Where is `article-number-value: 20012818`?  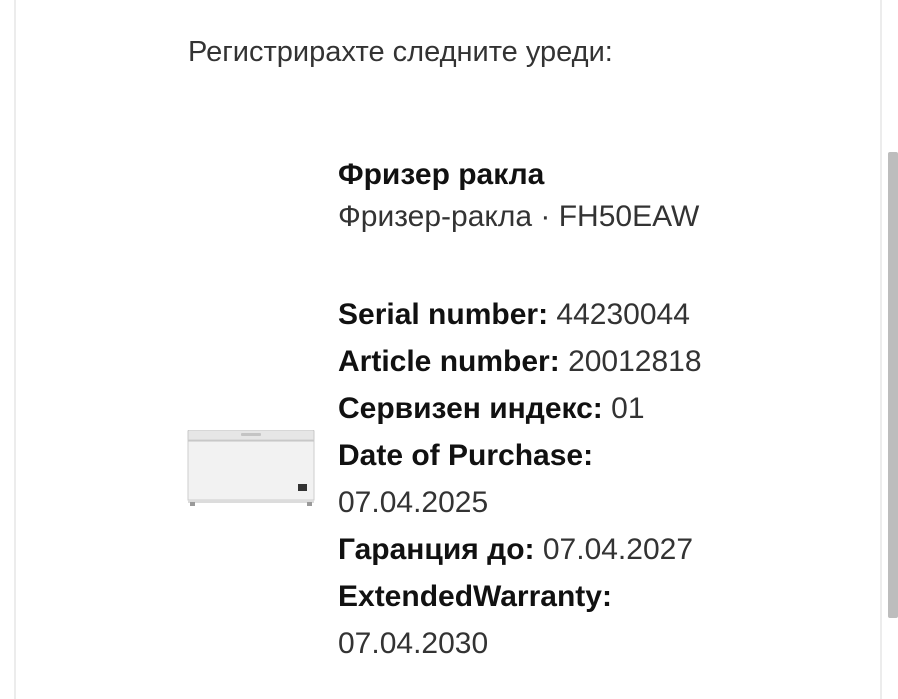 article-number-value: 20012818 is located at coordinates (635, 361).